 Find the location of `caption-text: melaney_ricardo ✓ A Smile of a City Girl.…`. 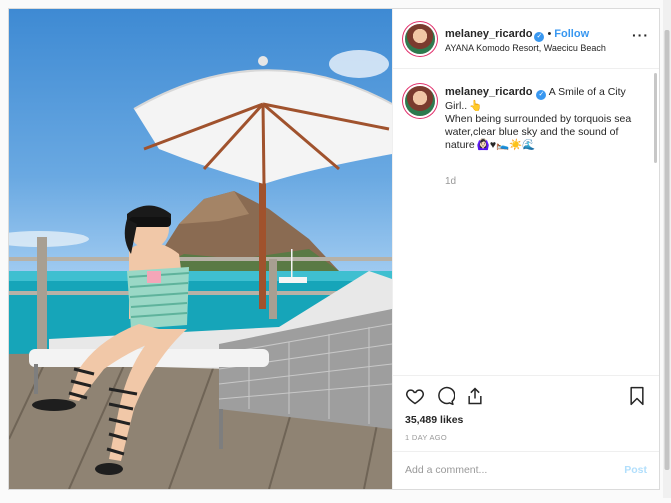

caption-text: melaney_ricardo ✓ A Smile of a City Girl.… is located at coordinates (542, 119).